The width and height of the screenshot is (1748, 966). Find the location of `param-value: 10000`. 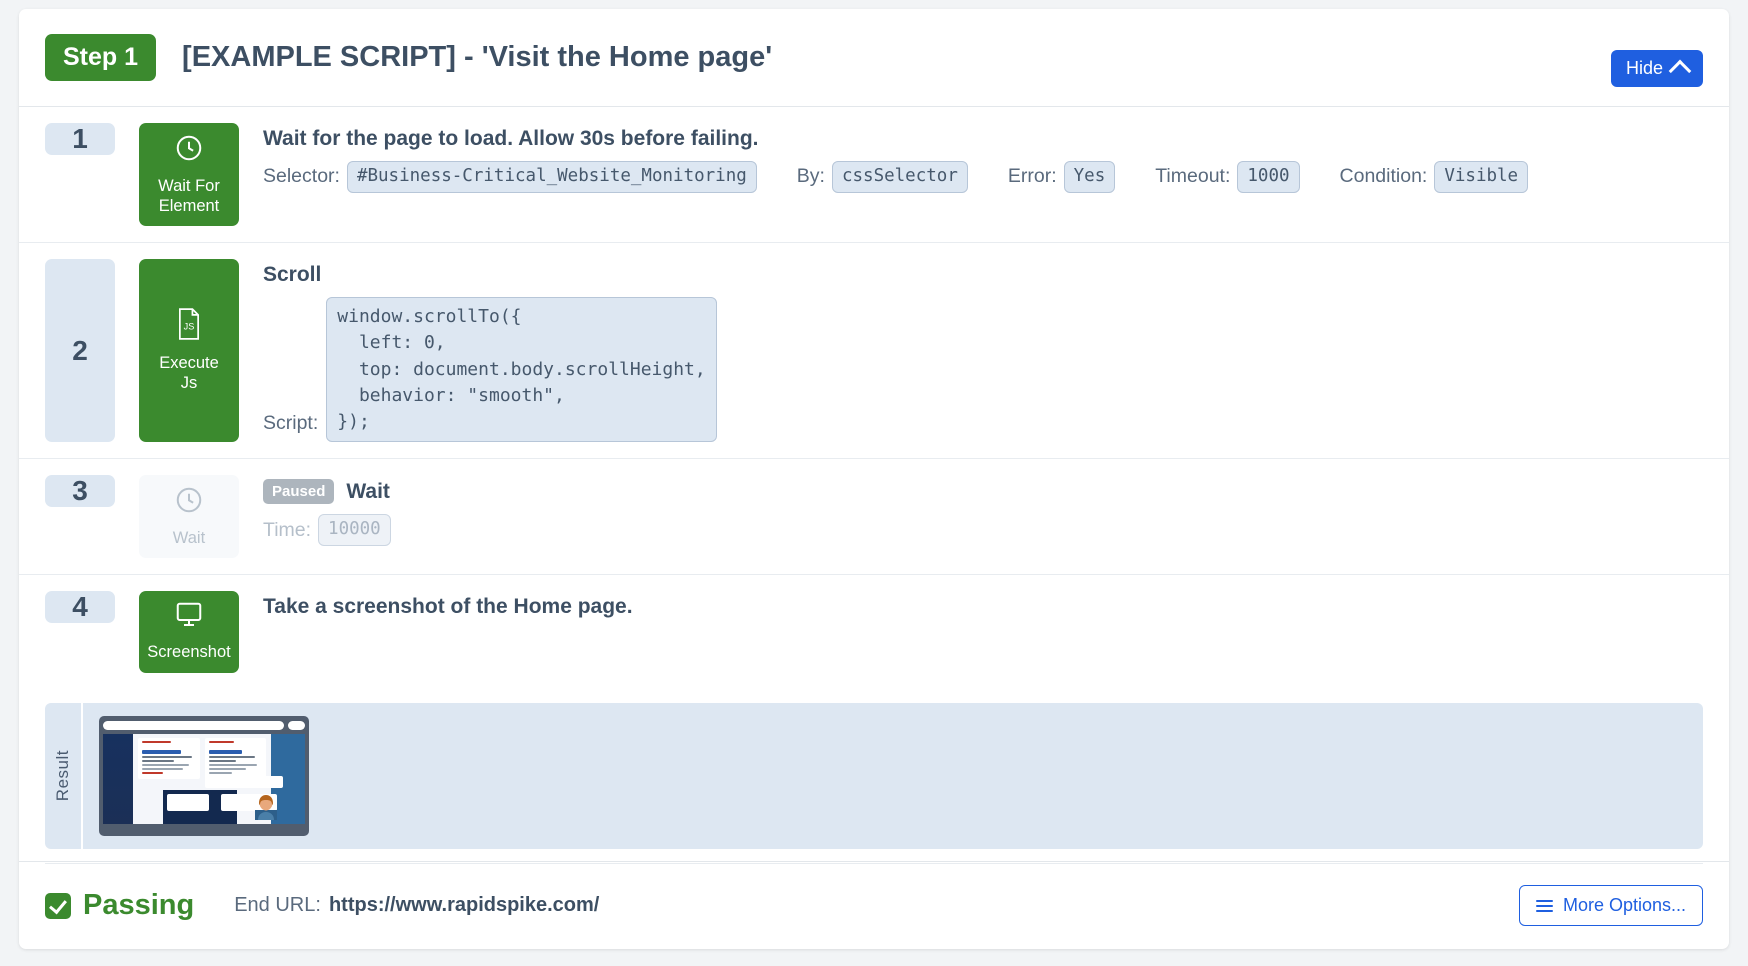

param-value: 10000 is located at coordinates (354, 530).